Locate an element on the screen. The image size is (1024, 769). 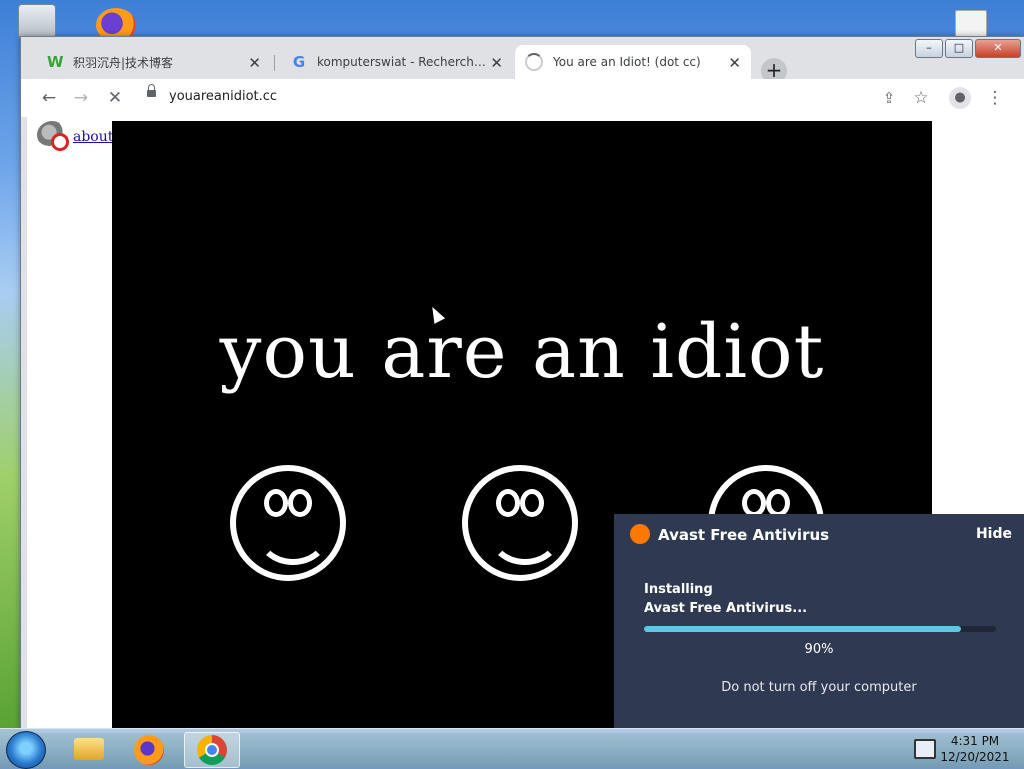
install-note: Do not turn off your computer is located at coordinates (819, 687).